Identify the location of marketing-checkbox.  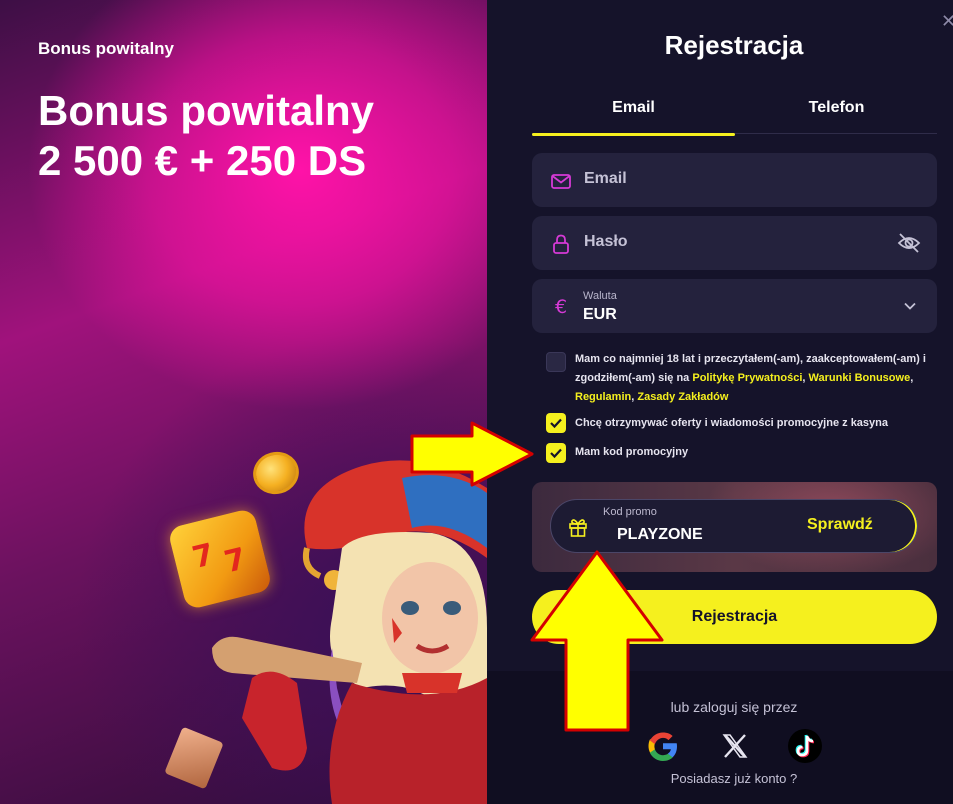
(556, 423).